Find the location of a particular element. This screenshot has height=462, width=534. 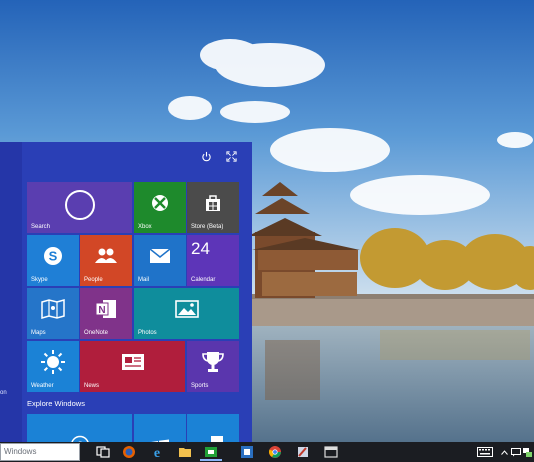

tile-xbox: Xbox is located at coordinates (160, 207).